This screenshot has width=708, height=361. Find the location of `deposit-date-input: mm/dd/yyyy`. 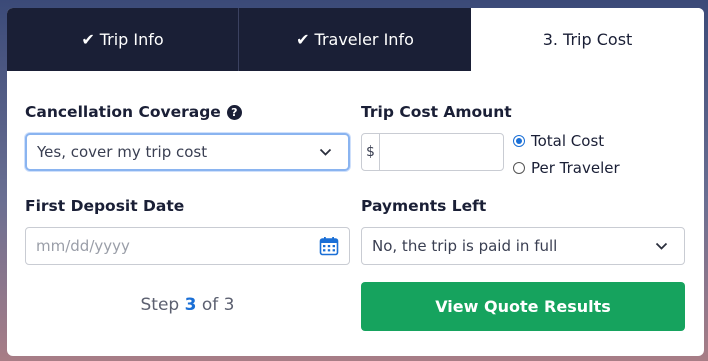

deposit-date-input: mm/dd/yyyy is located at coordinates (187, 246).